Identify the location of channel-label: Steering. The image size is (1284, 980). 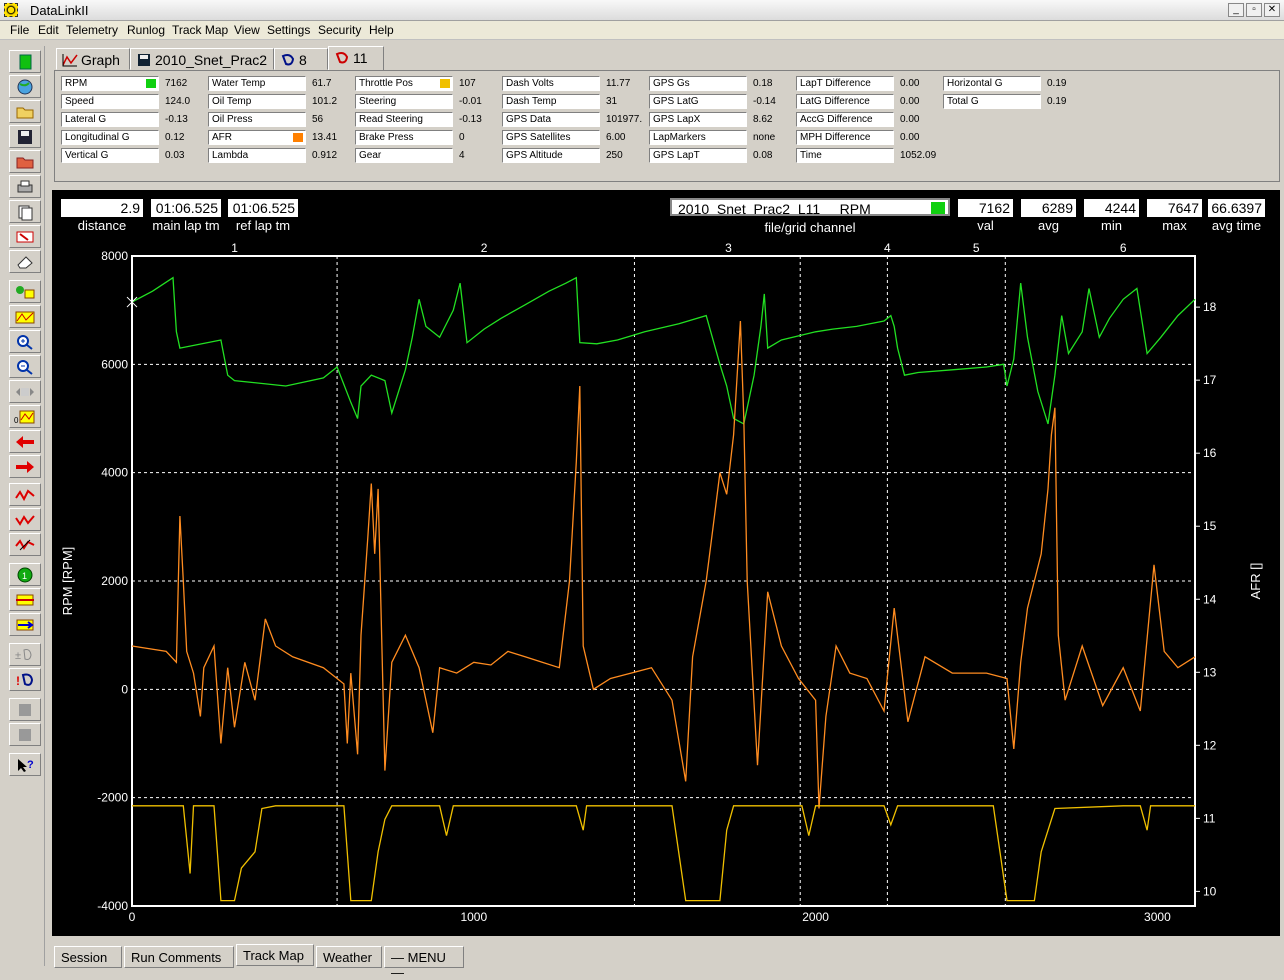
(404, 101).